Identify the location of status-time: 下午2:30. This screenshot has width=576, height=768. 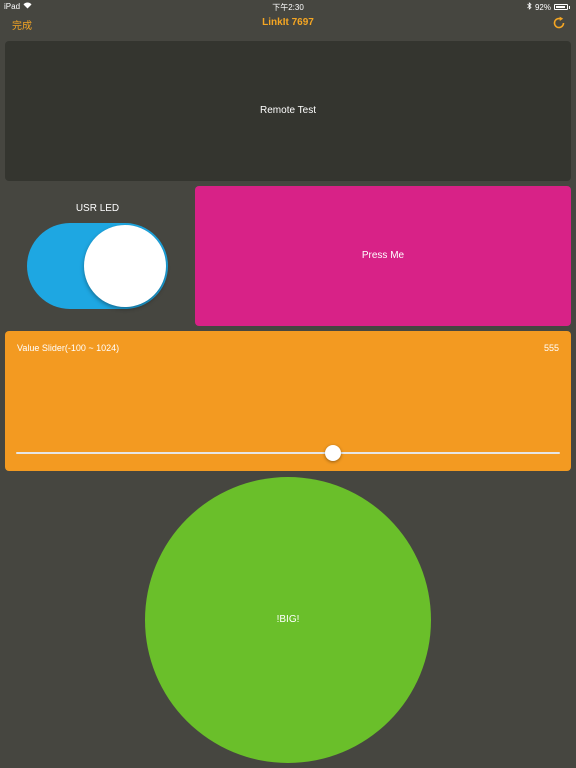
(288, 7).